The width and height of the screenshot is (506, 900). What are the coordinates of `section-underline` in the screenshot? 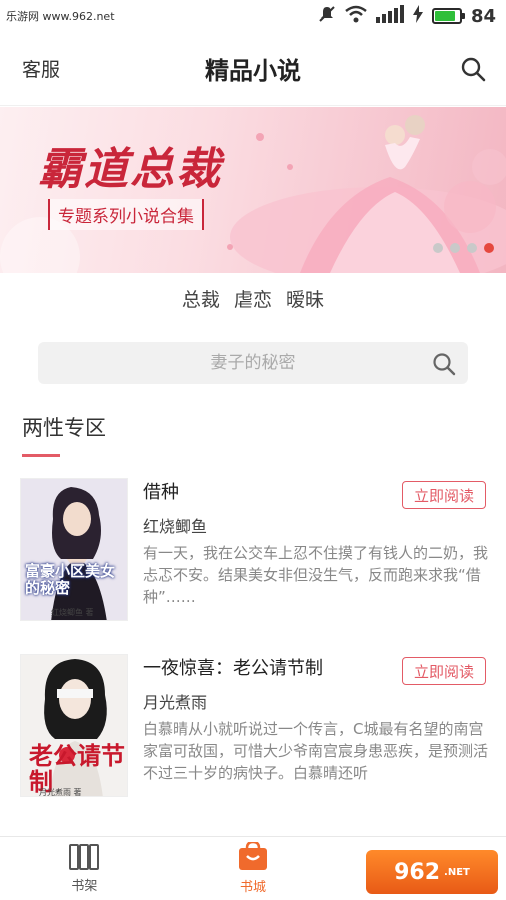 It's located at (41, 455).